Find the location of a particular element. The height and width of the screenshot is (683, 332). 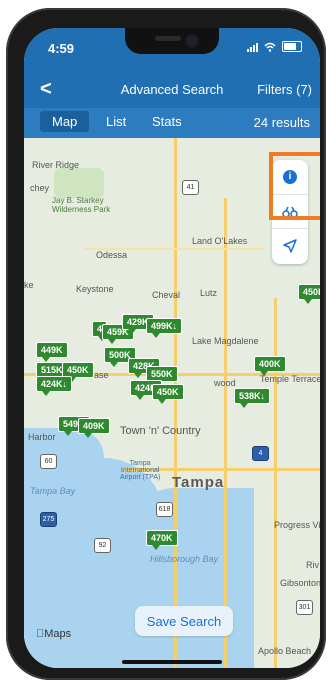

map-label: Tampa is located at coordinates (198, 482).